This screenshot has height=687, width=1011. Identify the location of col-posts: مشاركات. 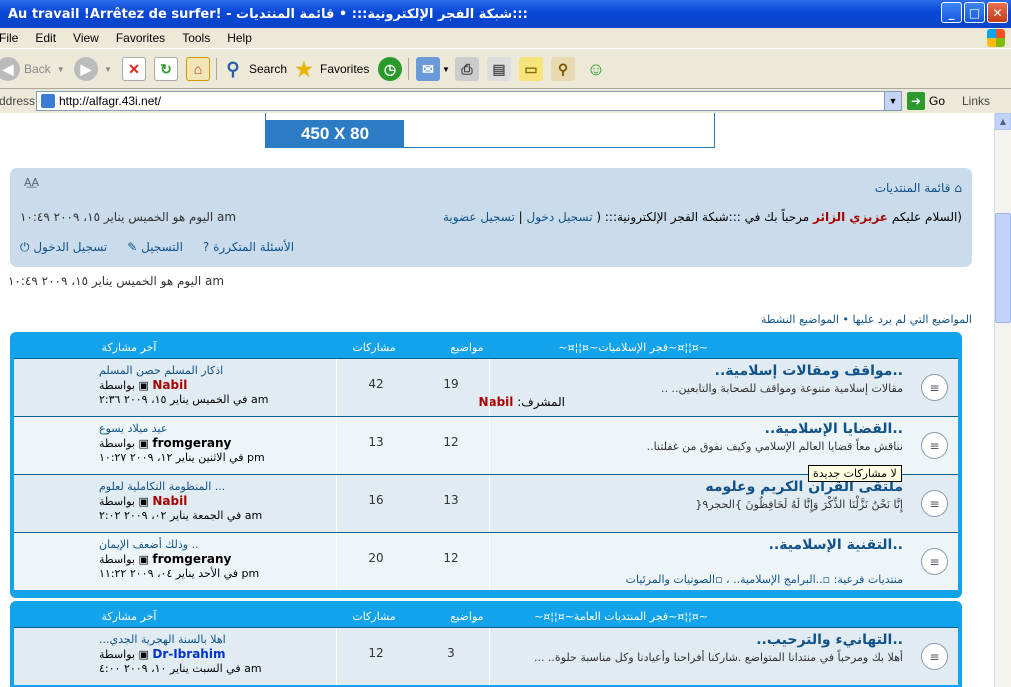
(374, 616).